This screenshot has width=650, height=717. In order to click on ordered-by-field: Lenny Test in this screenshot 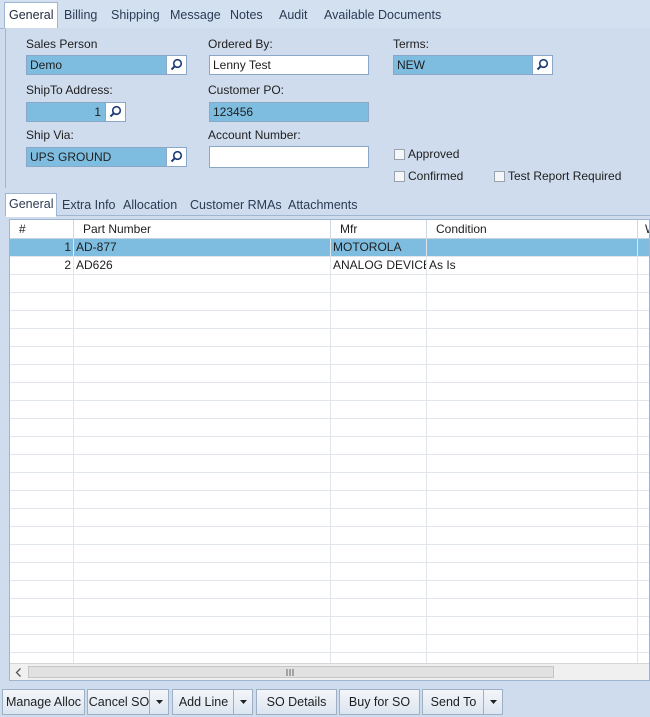, I will do `click(289, 65)`.